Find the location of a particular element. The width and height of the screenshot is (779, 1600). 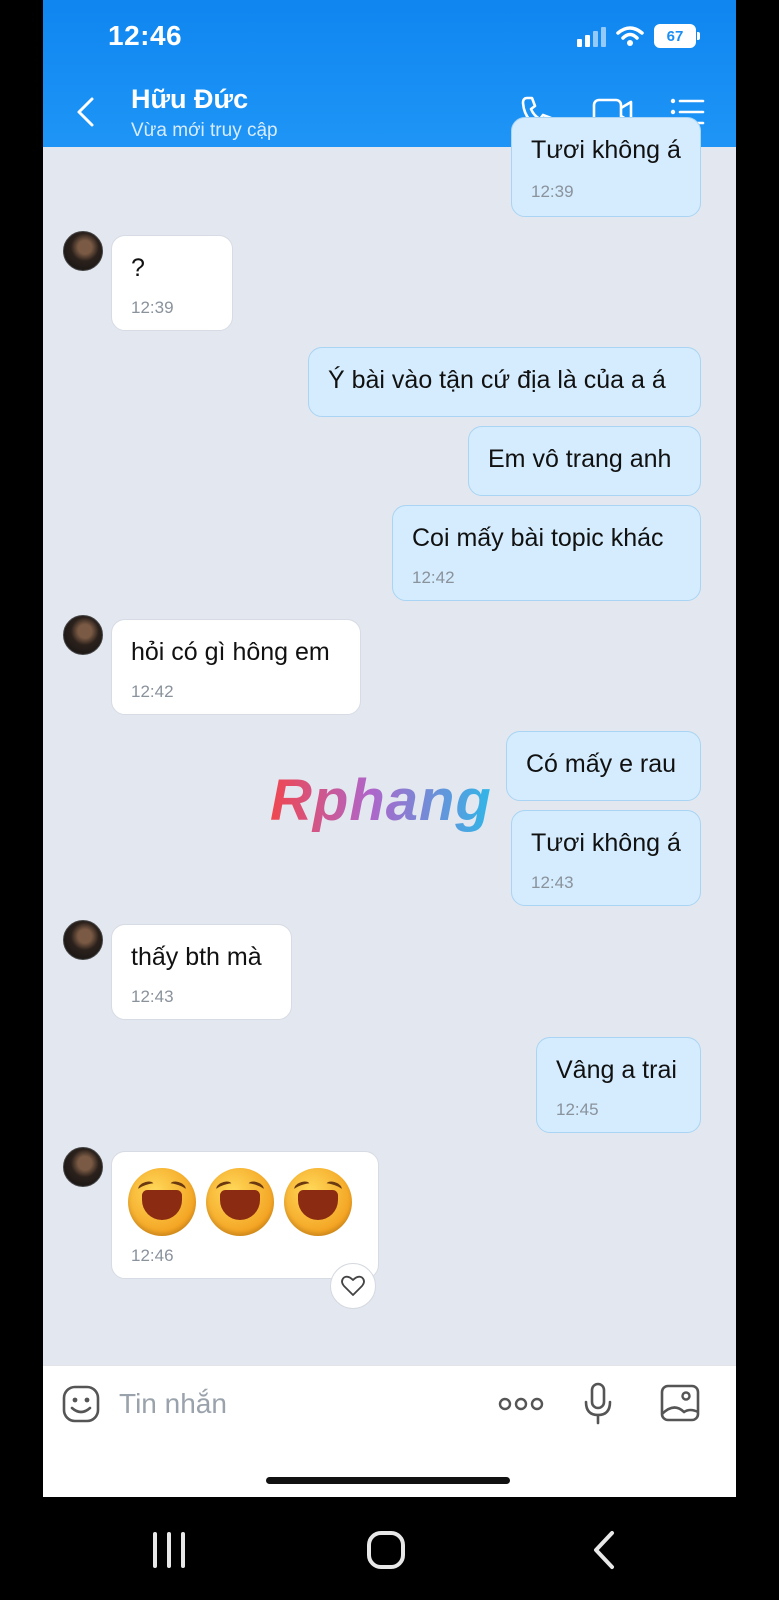

message-text: ? is located at coordinates (138, 268).